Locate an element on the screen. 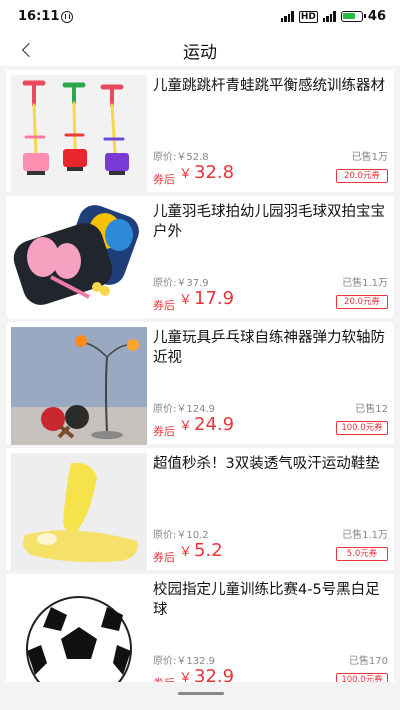 The height and width of the screenshot is (710, 400). final-price: ￥ 24.9 is located at coordinates (206, 424).